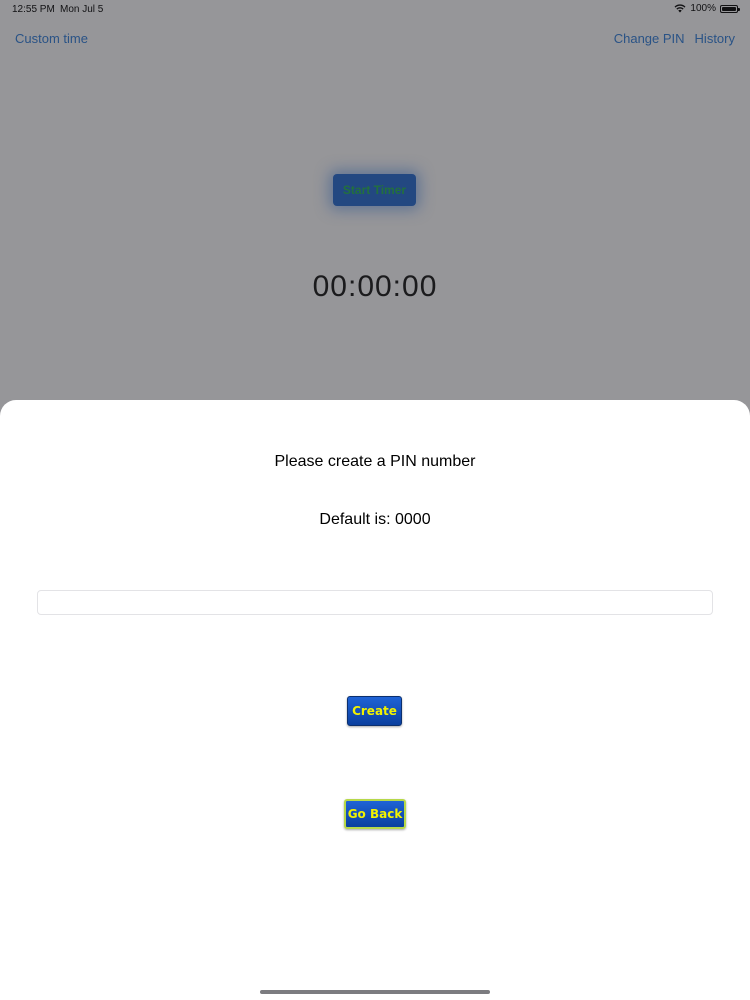  What do you see at coordinates (375, 519) in the screenshot?
I see `default-pin-text: Default is: 0000` at bounding box center [375, 519].